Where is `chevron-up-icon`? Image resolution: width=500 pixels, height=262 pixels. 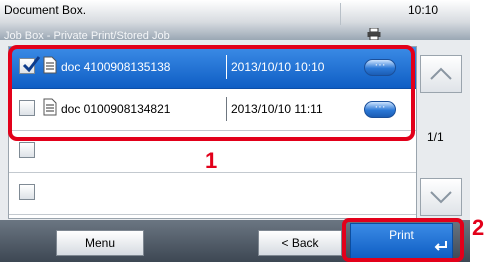
chevron-up-icon is located at coordinates (441, 73).